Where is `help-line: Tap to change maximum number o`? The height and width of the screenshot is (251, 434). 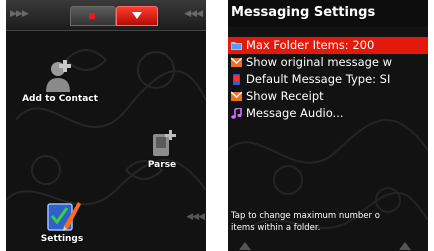 help-line: Tap to change maximum number o is located at coordinates (305, 216).